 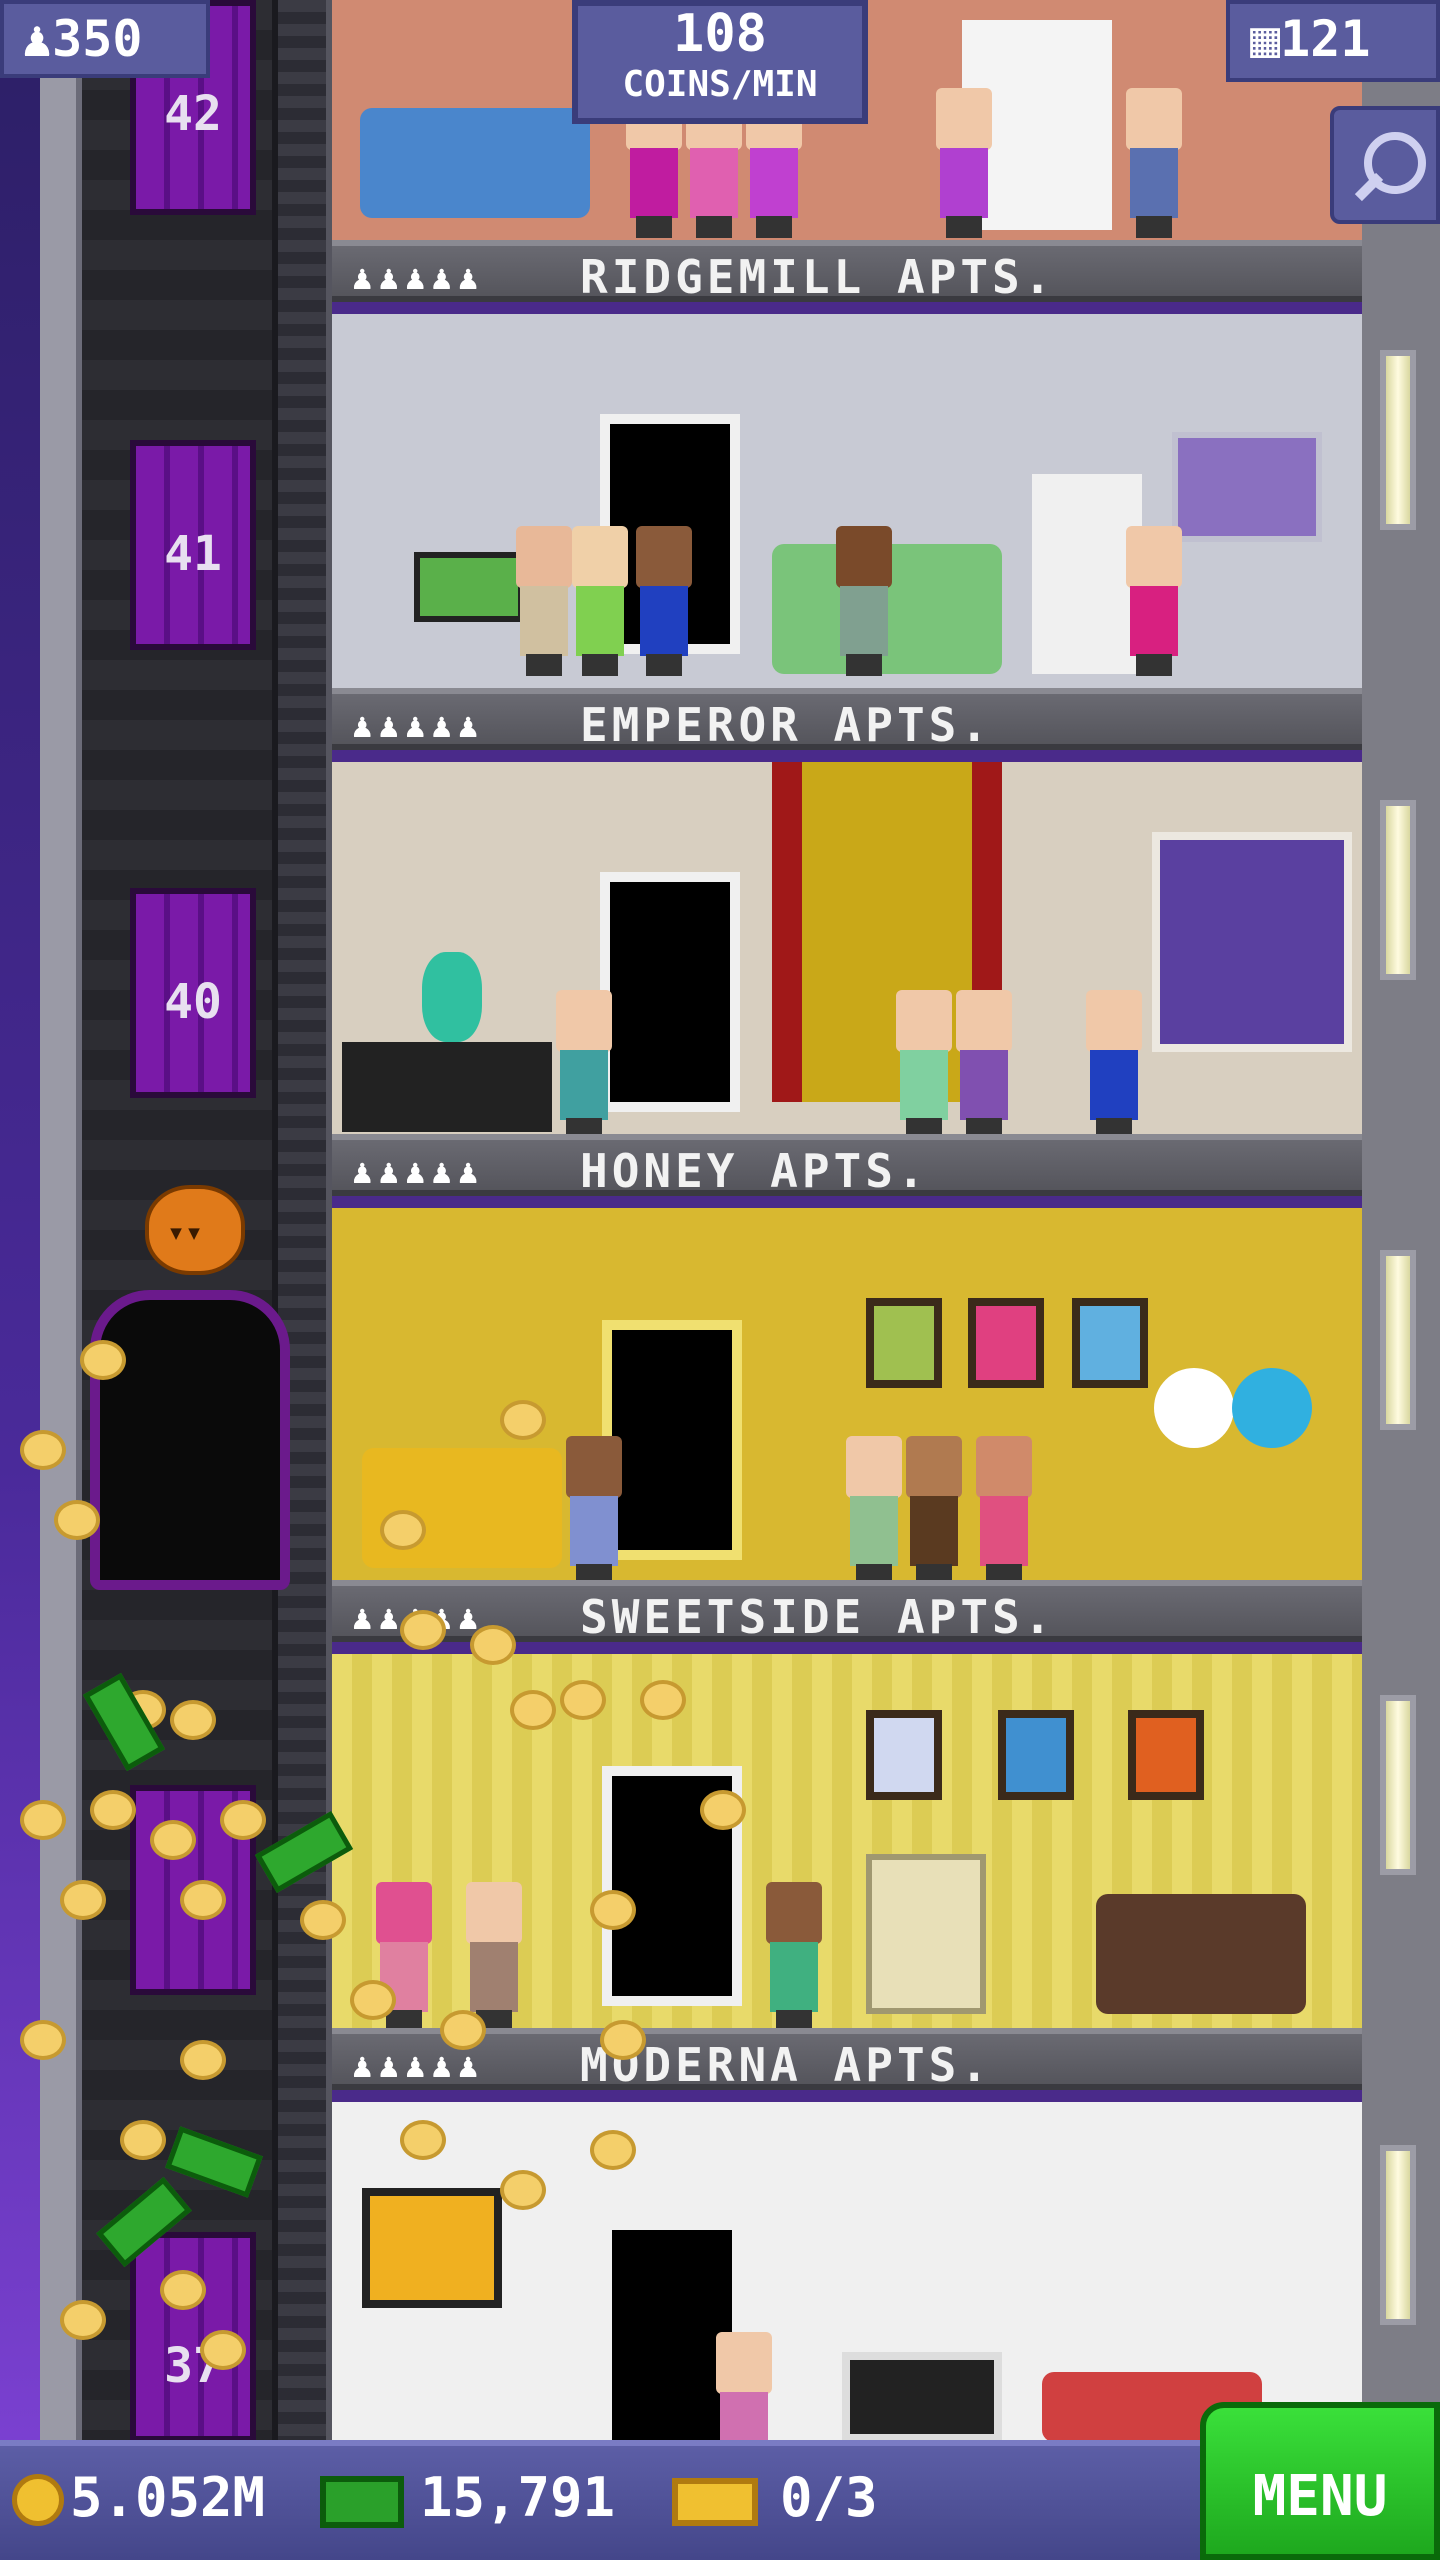 I want to click on elevator-car, so click(x=190, y=1440).